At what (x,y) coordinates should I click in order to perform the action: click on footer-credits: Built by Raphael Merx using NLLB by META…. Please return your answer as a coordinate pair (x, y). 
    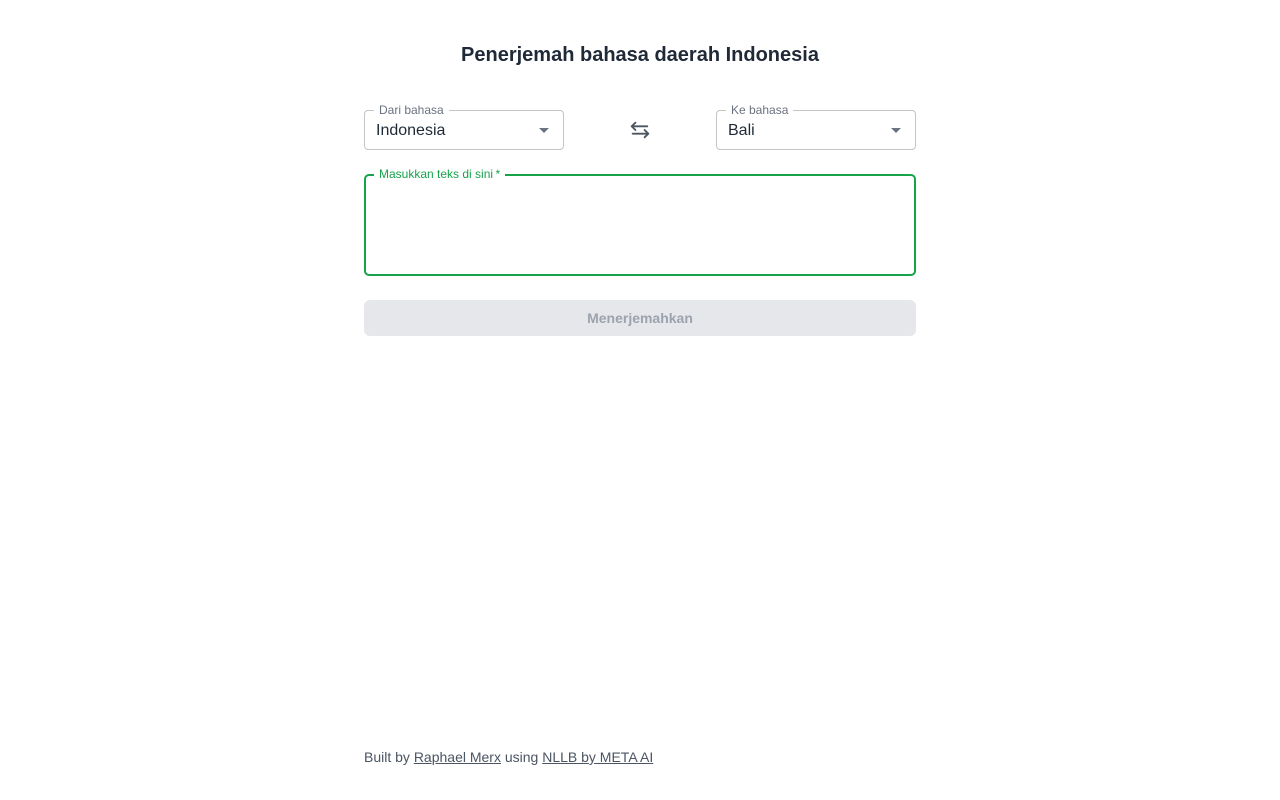
    Looking at the image, I should click on (508, 757).